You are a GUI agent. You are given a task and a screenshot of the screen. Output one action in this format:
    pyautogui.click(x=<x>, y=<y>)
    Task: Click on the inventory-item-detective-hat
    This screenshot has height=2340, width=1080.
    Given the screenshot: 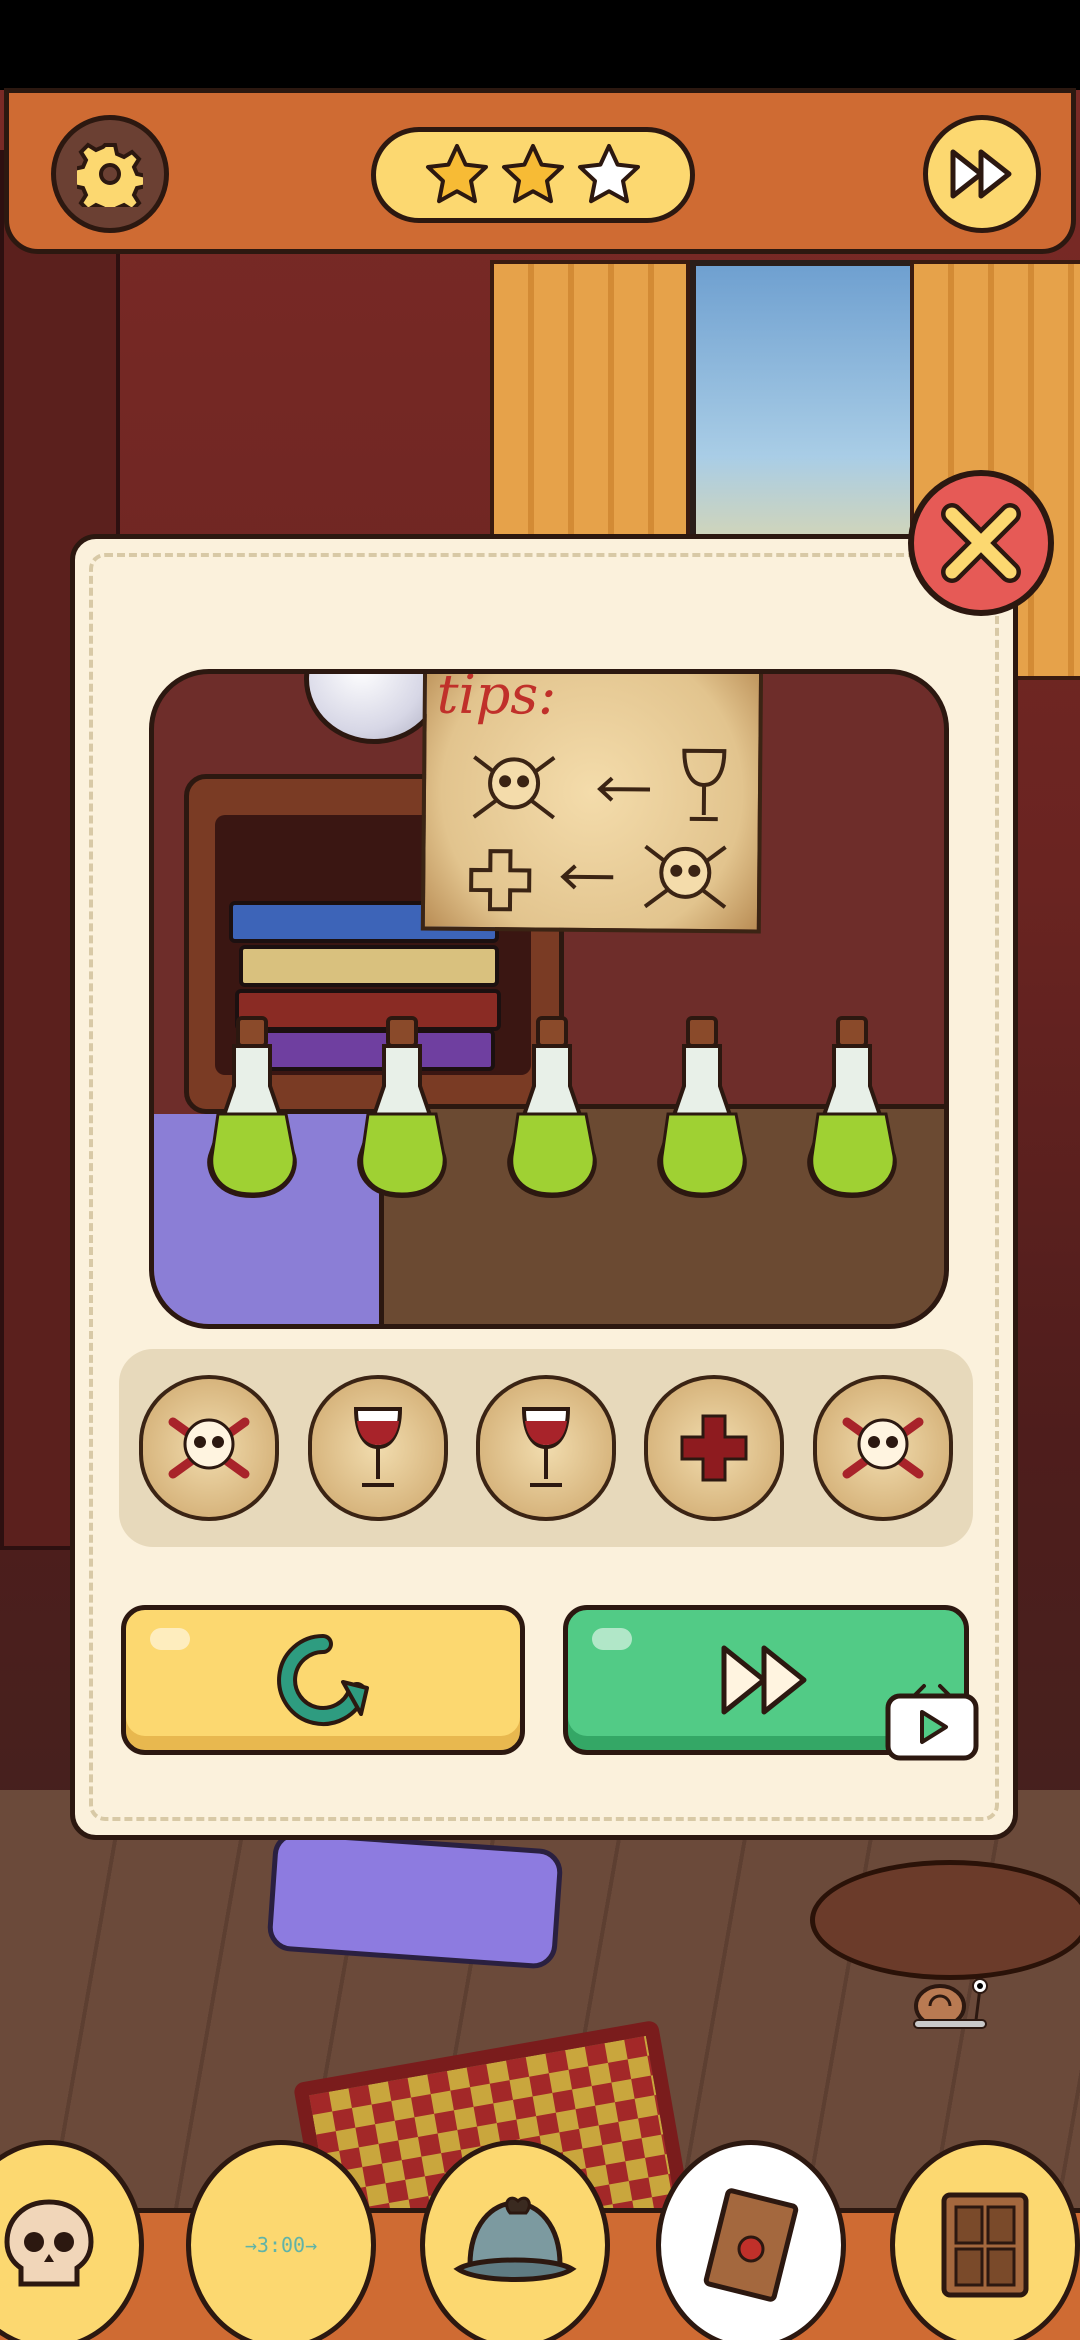 What is the action you would take?
    pyautogui.click(x=515, y=2240)
    